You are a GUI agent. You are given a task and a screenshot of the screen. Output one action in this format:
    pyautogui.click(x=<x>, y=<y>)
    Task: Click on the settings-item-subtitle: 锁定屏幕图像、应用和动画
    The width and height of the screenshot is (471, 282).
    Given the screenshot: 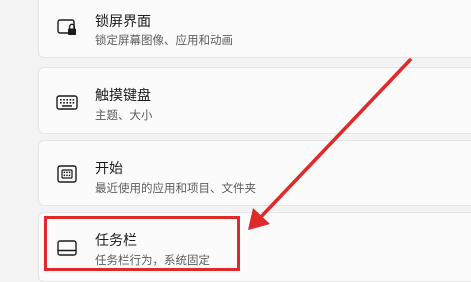 What is the action you would take?
    pyautogui.click(x=164, y=40)
    